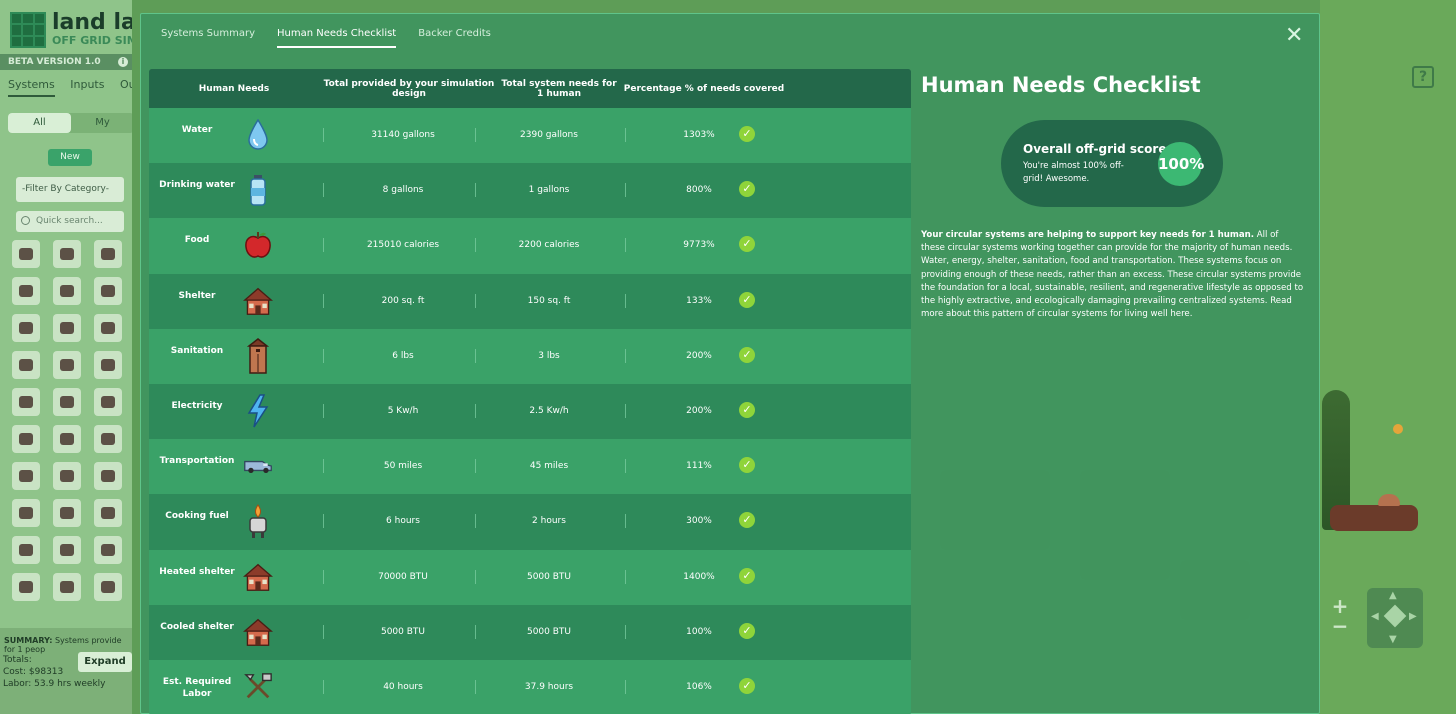 This screenshot has width=1456, height=714. Describe the element at coordinates (1395, 618) in the screenshot. I see `pan-dpad: ▲ ▼ ◀ ▶` at that location.